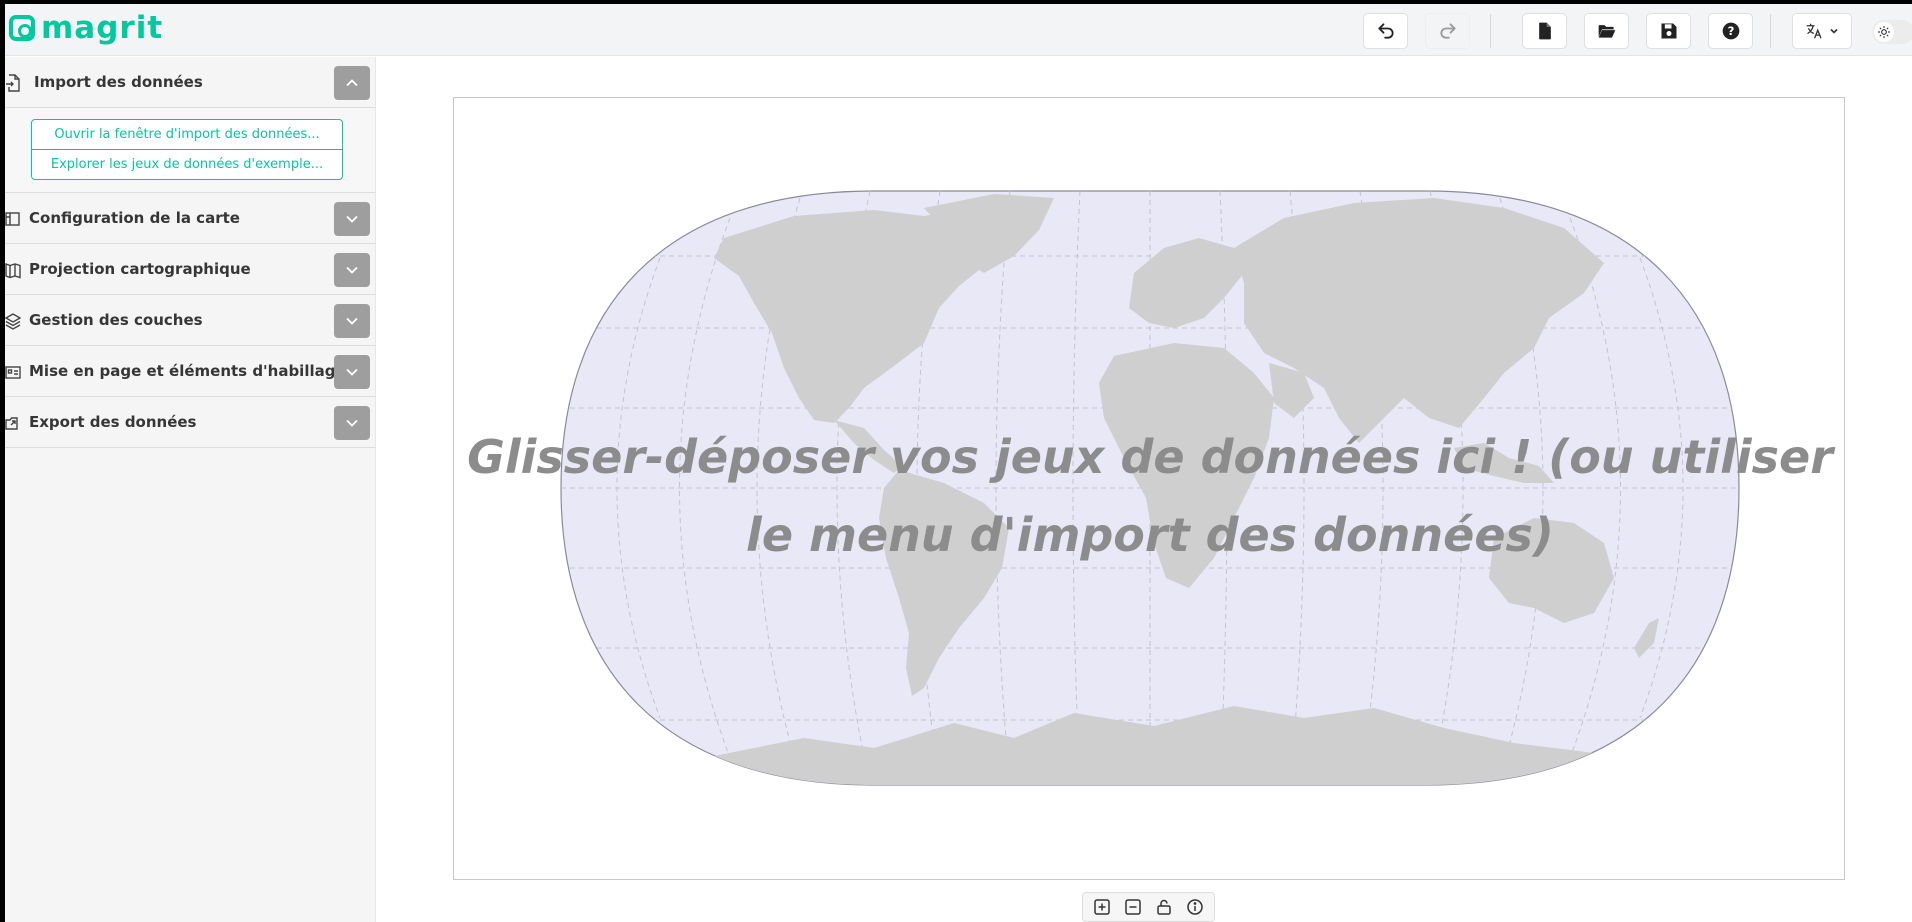 The height and width of the screenshot is (922, 1912). I want to click on open-project-button, so click(1606, 31).